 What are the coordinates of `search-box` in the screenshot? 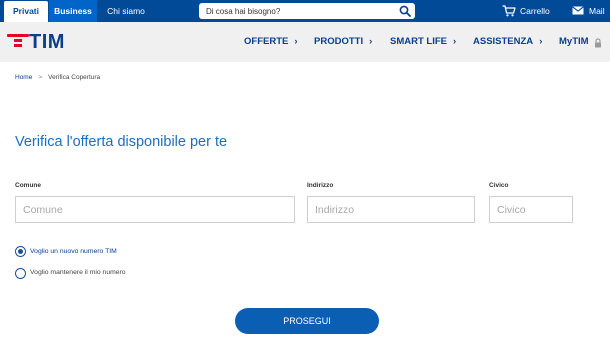 It's located at (307, 11).